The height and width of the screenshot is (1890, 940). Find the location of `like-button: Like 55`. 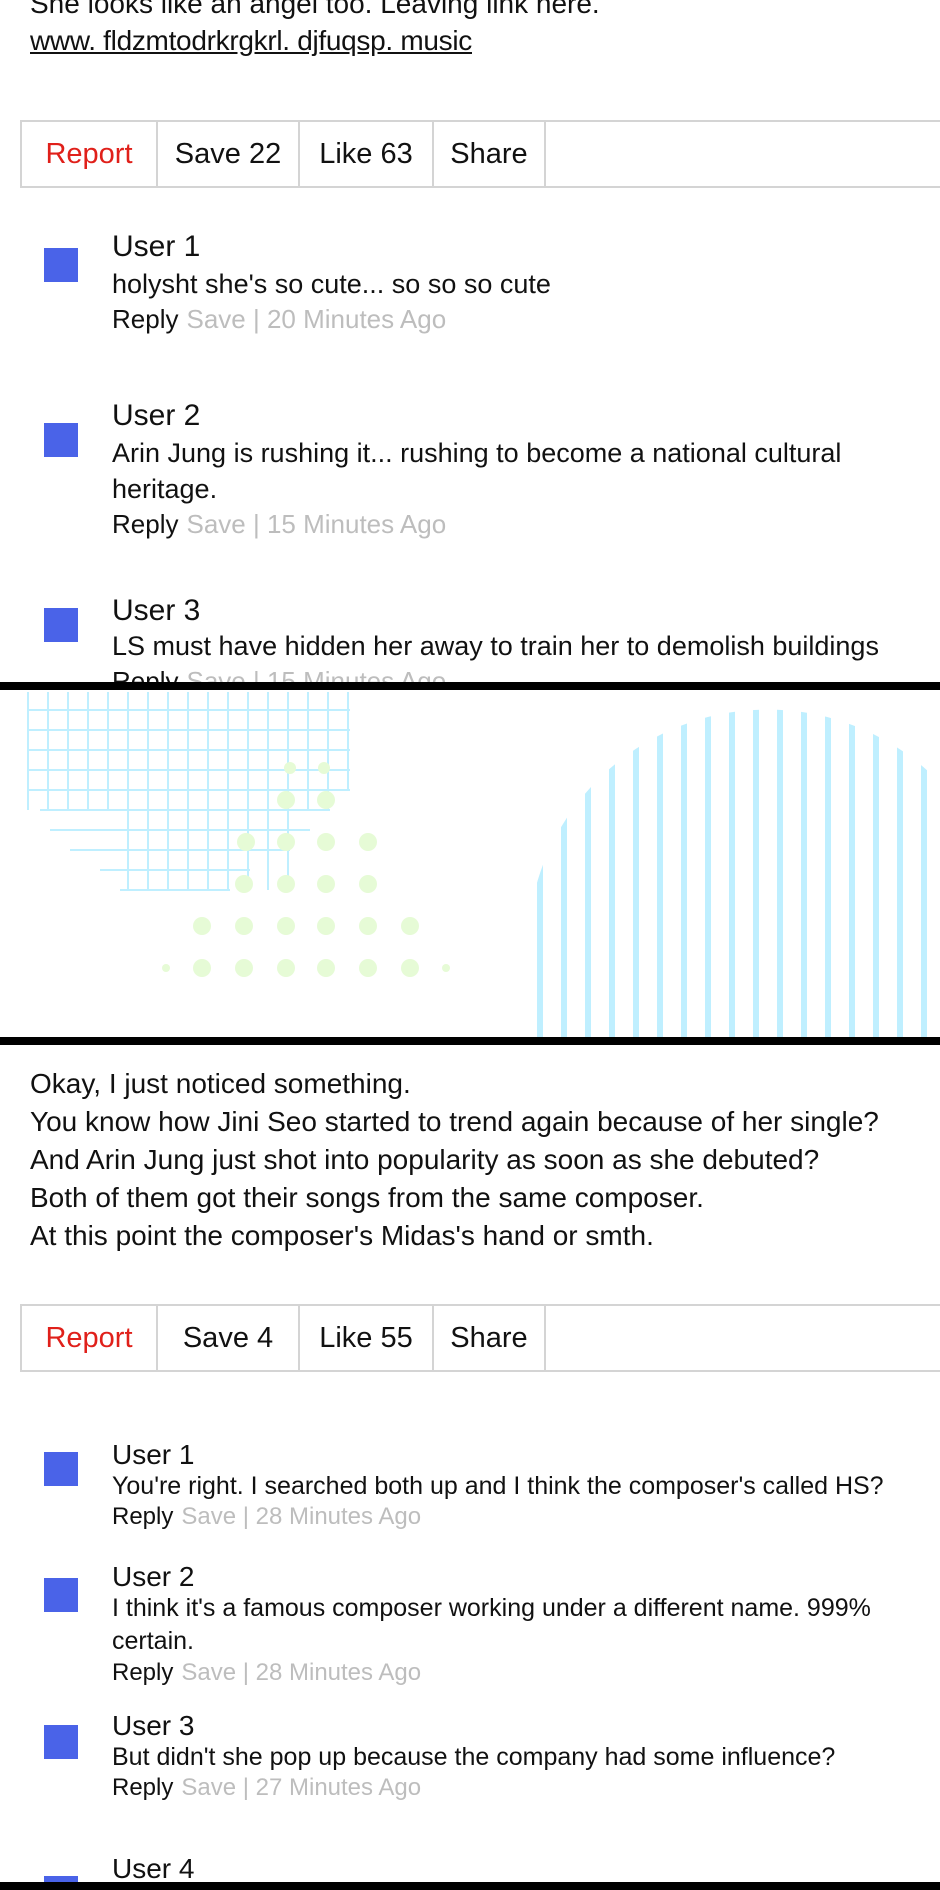

like-button: Like 55 is located at coordinates (367, 1338).